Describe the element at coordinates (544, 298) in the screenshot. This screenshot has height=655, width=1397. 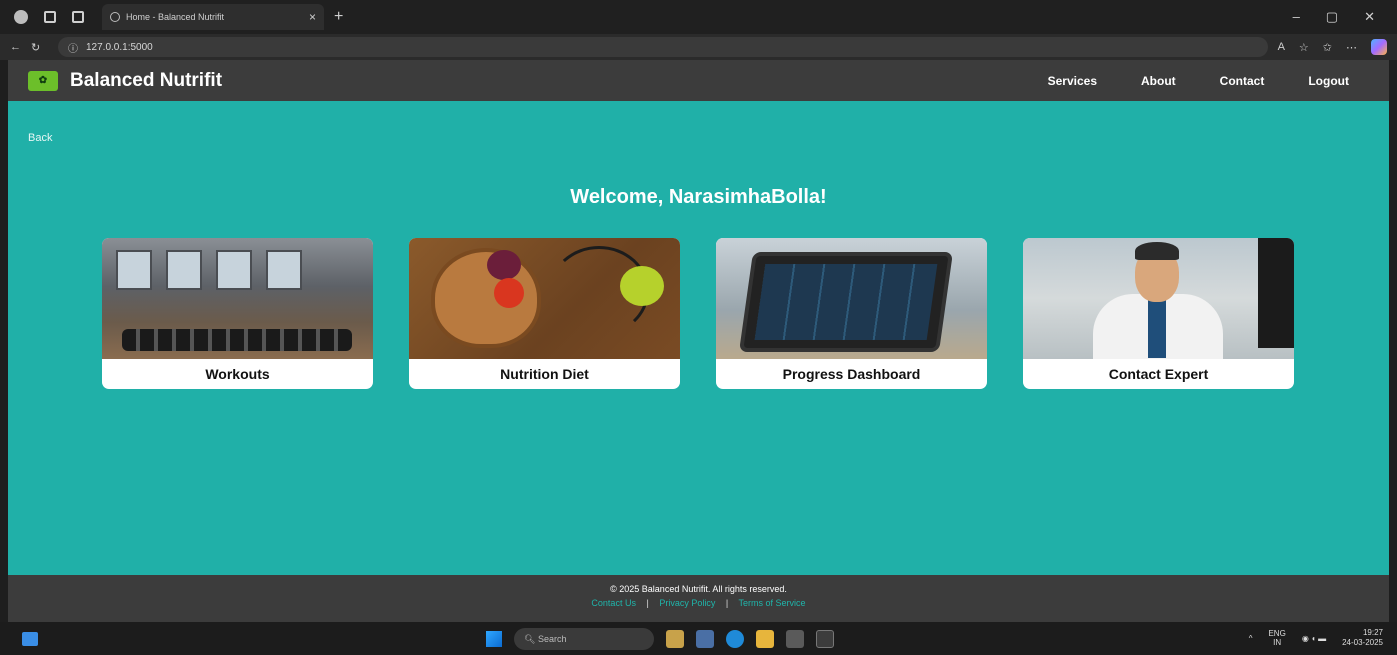
I see `nutrition-image` at that location.